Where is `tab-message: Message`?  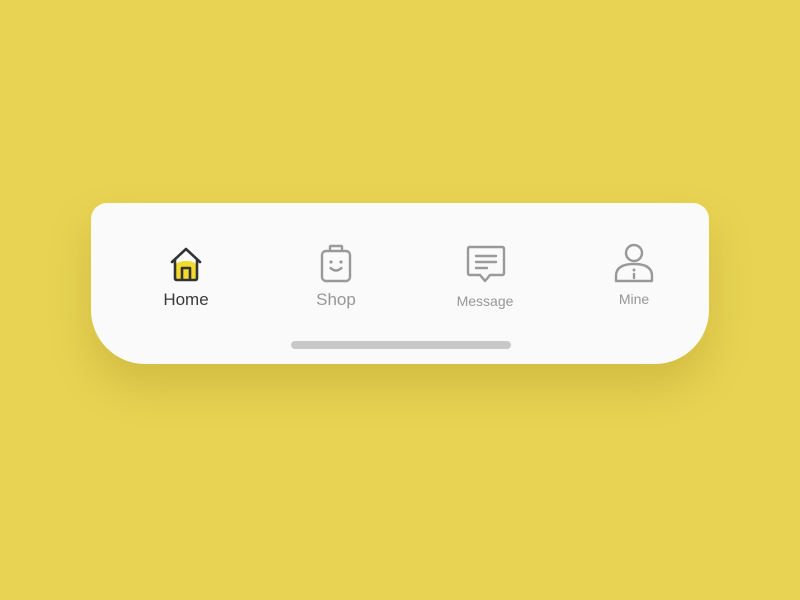 tab-message: Message is located at coordinates (485, 277).